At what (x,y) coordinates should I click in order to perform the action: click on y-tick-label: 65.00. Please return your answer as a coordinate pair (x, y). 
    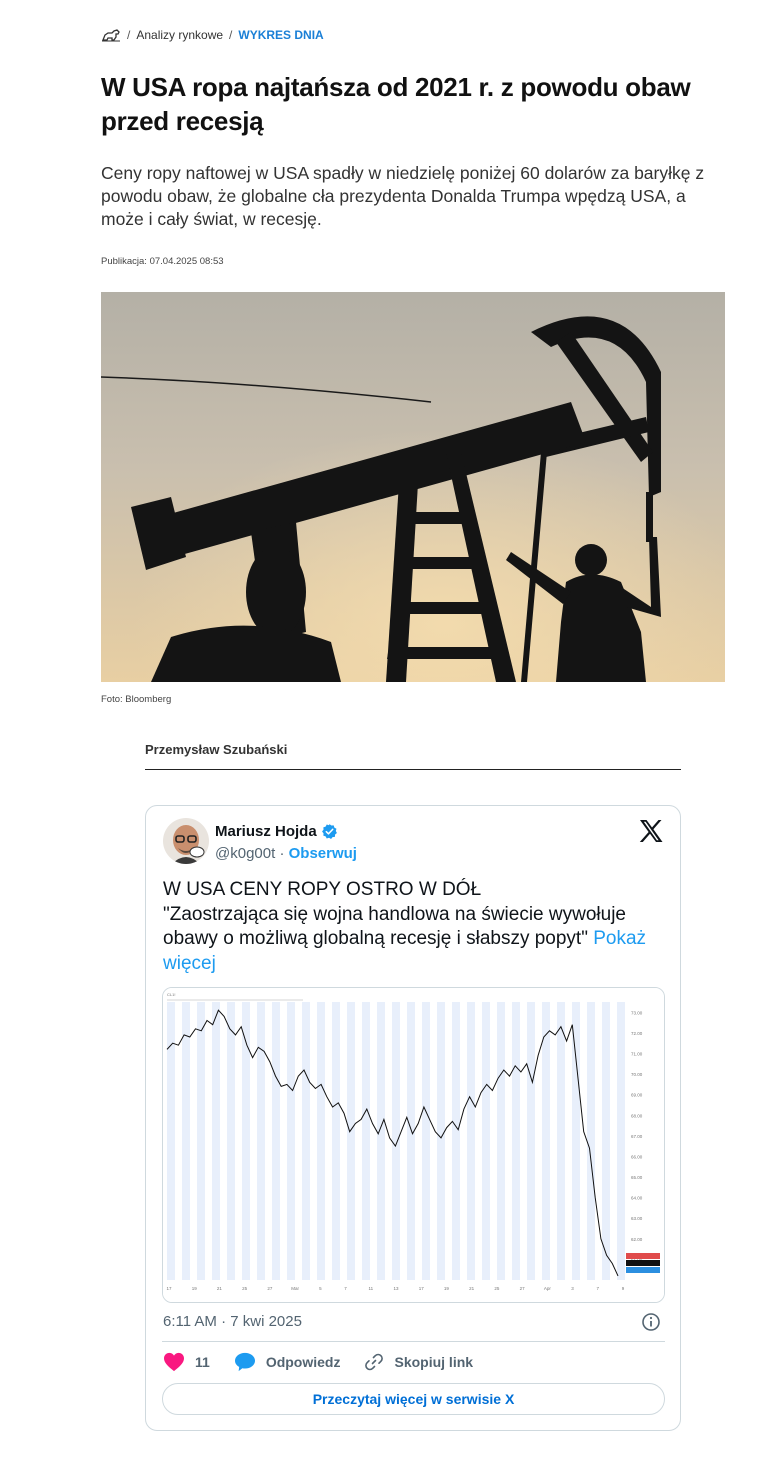
    Looking at the image, I should click on (637, 1177).